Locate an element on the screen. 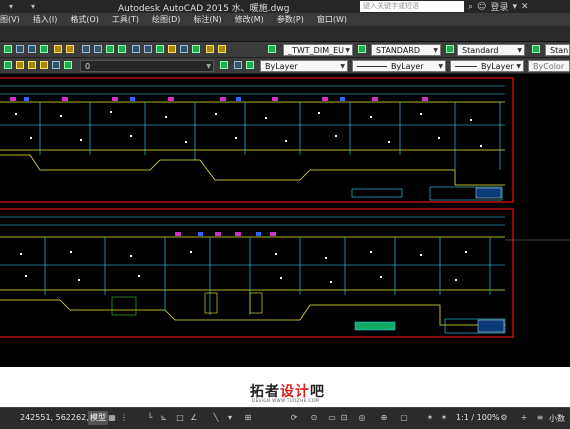 This screenshot has height=429, width=570. zoom-previous-icon is located at coordinates (122, 49).